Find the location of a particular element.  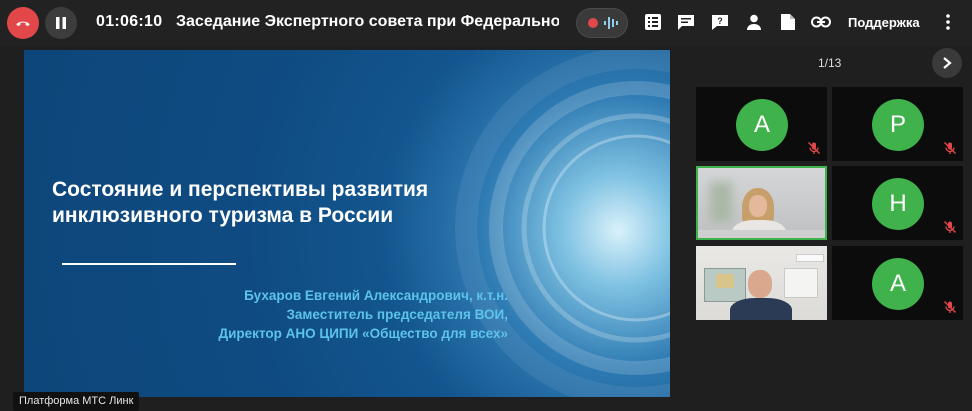

avatar: Н is located at coordinates (898, 204).